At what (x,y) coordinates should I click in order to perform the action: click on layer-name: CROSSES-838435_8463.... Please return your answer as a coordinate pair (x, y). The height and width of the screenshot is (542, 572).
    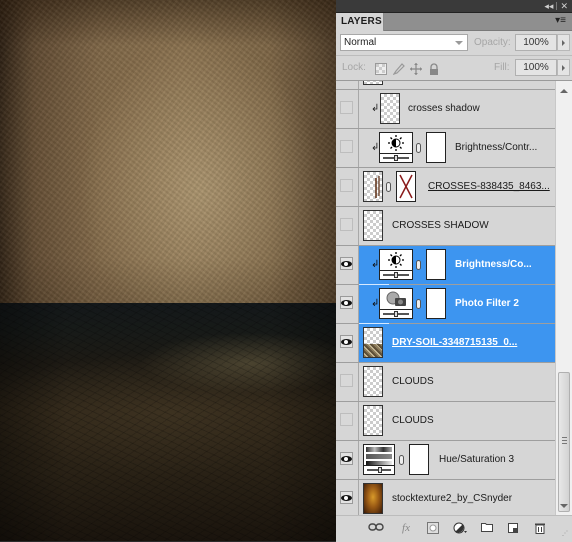
    Looking at the image, I should click on (489, 187).